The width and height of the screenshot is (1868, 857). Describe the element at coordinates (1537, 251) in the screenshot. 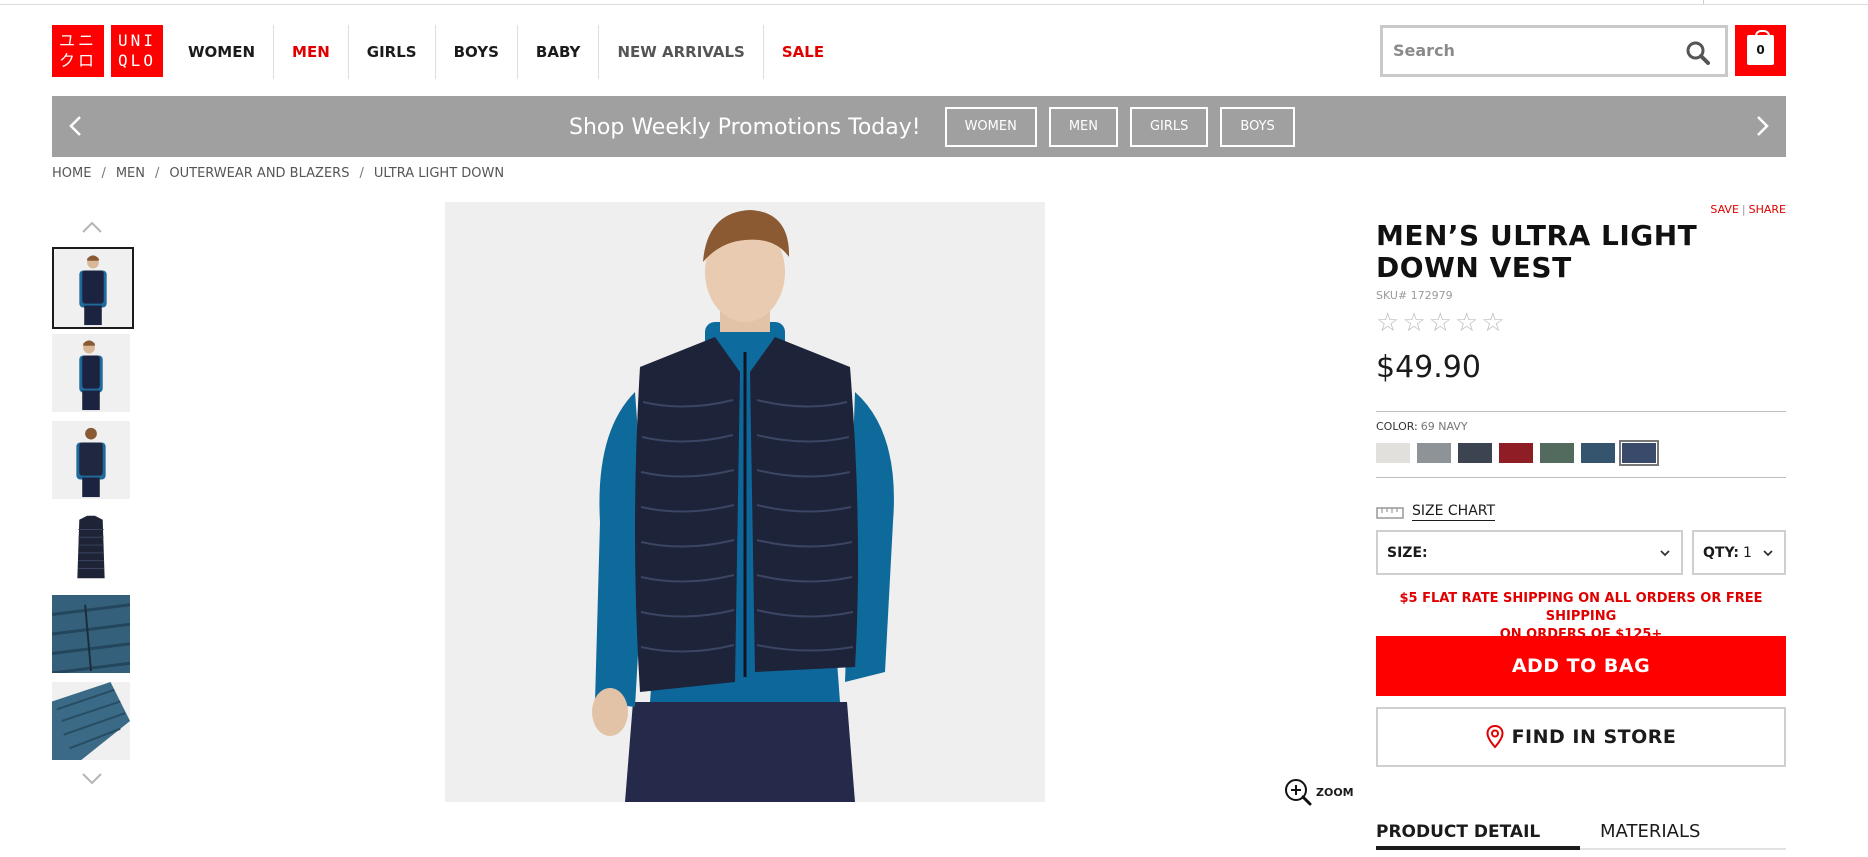

I see `product-title: MEN’S ULTRA LIGHT DOWN VEST` at that location.